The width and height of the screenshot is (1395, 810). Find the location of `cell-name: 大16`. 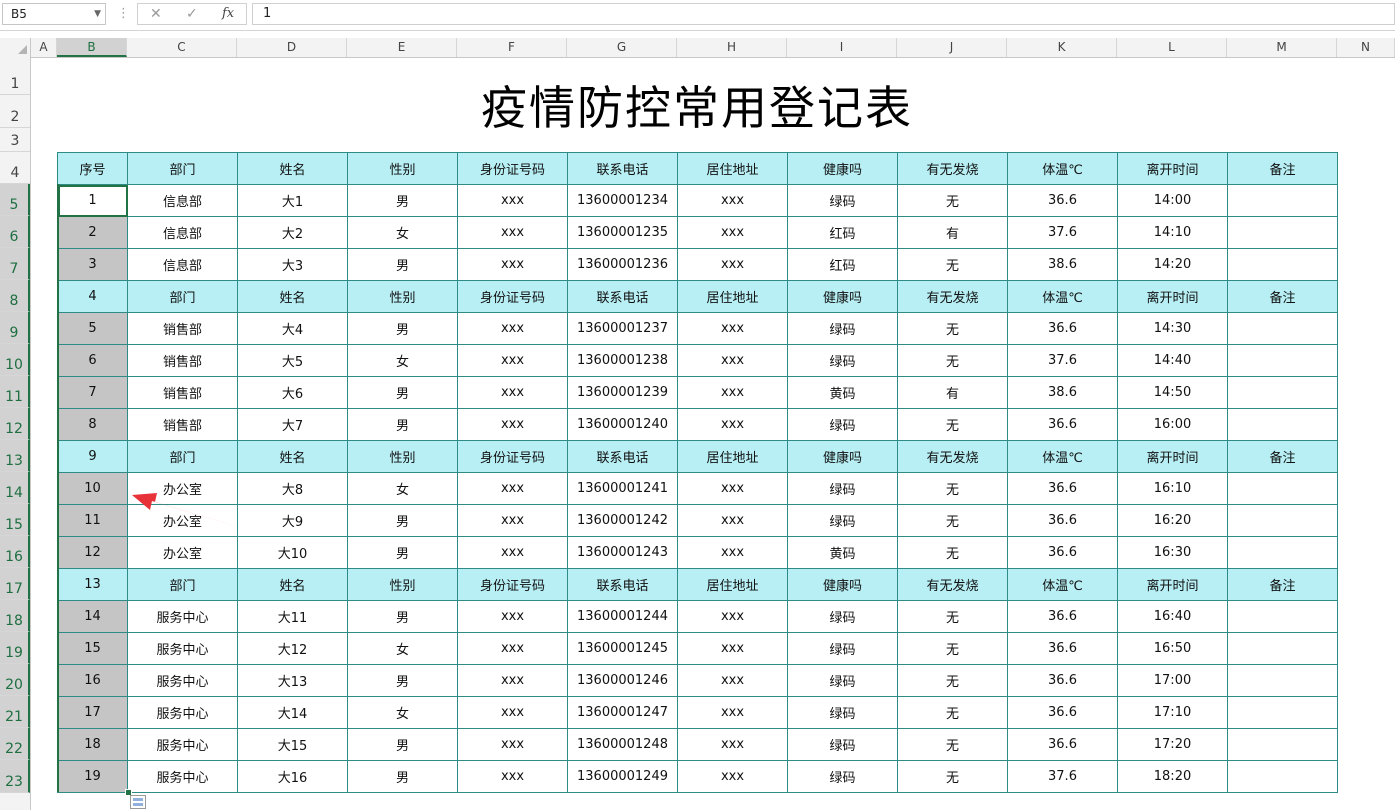

cell-name: 大16 is located at coordinates (292, 776).